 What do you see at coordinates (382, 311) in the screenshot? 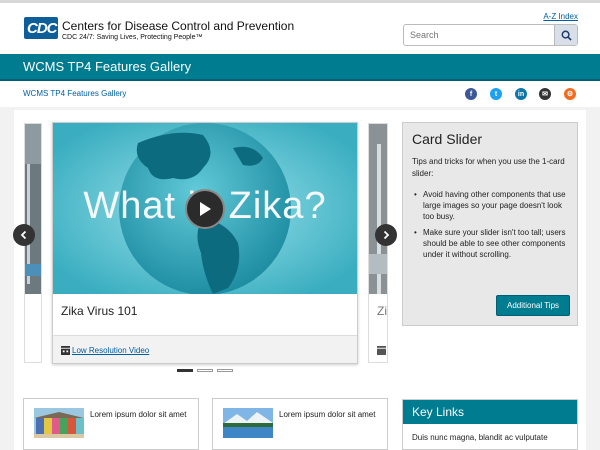
I see `next-slide-title: Zi` at bounding box center [382, 311].